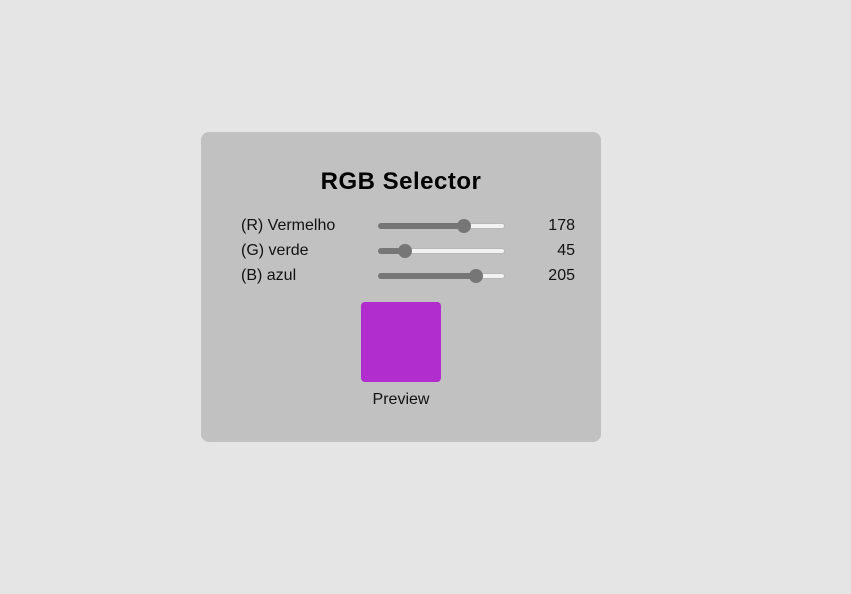  Describe the element at coordinates (561, 225) in the screenshot. I see `channel-value-red: 178` at that location.